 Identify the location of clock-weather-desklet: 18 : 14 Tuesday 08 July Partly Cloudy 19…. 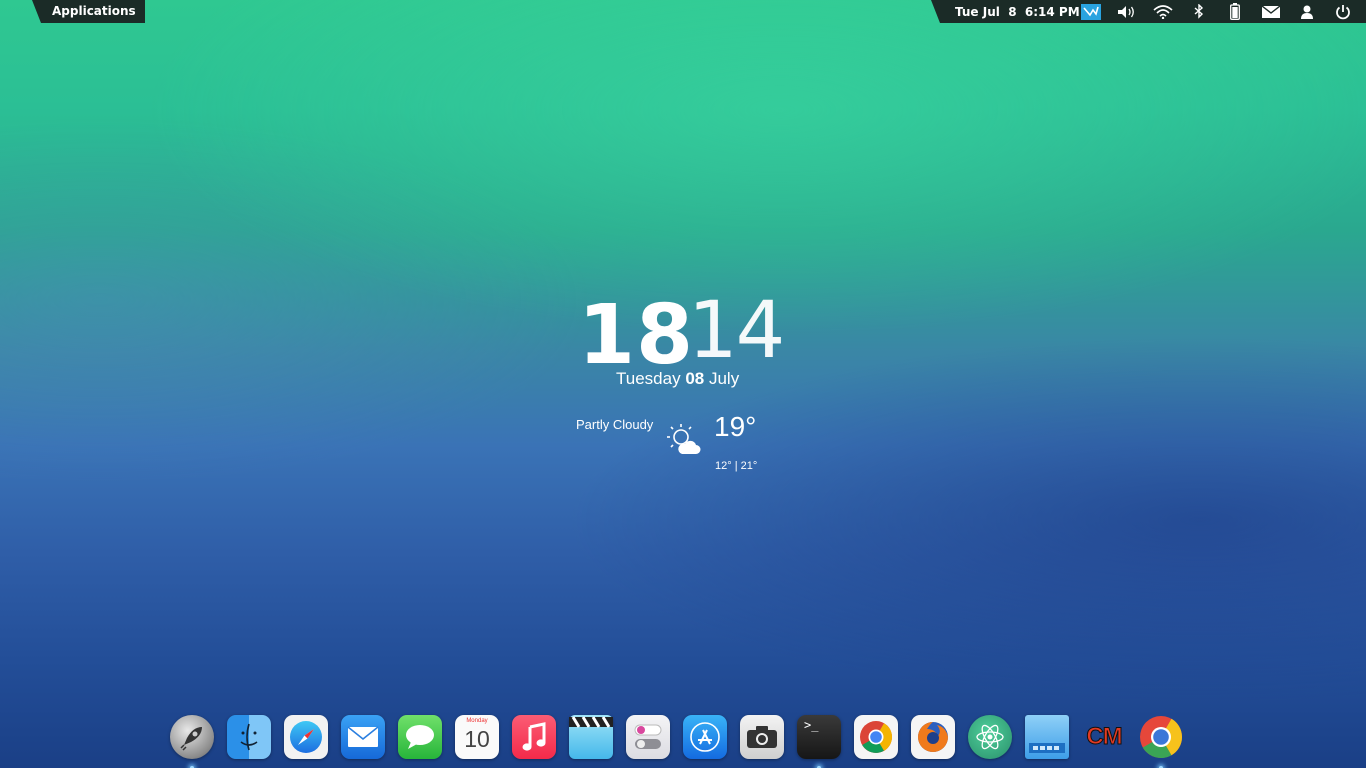
(690, 385).